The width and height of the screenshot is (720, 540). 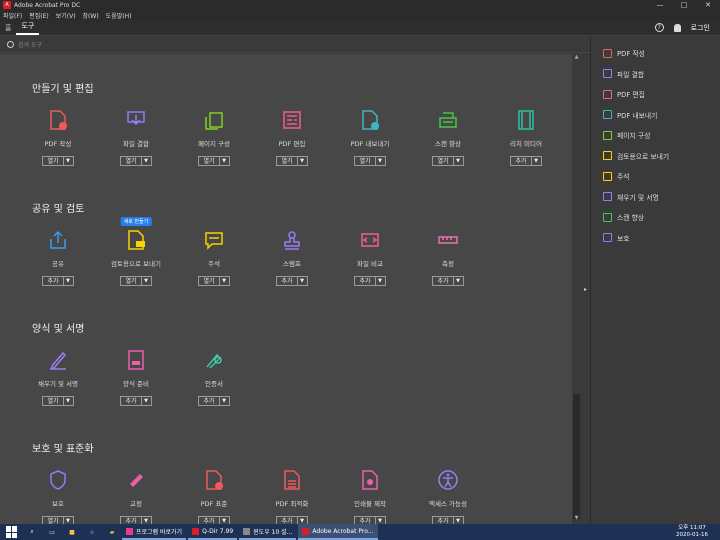 I want to click on scrollbar: ▲ ▼, so click(x=576, y=289).